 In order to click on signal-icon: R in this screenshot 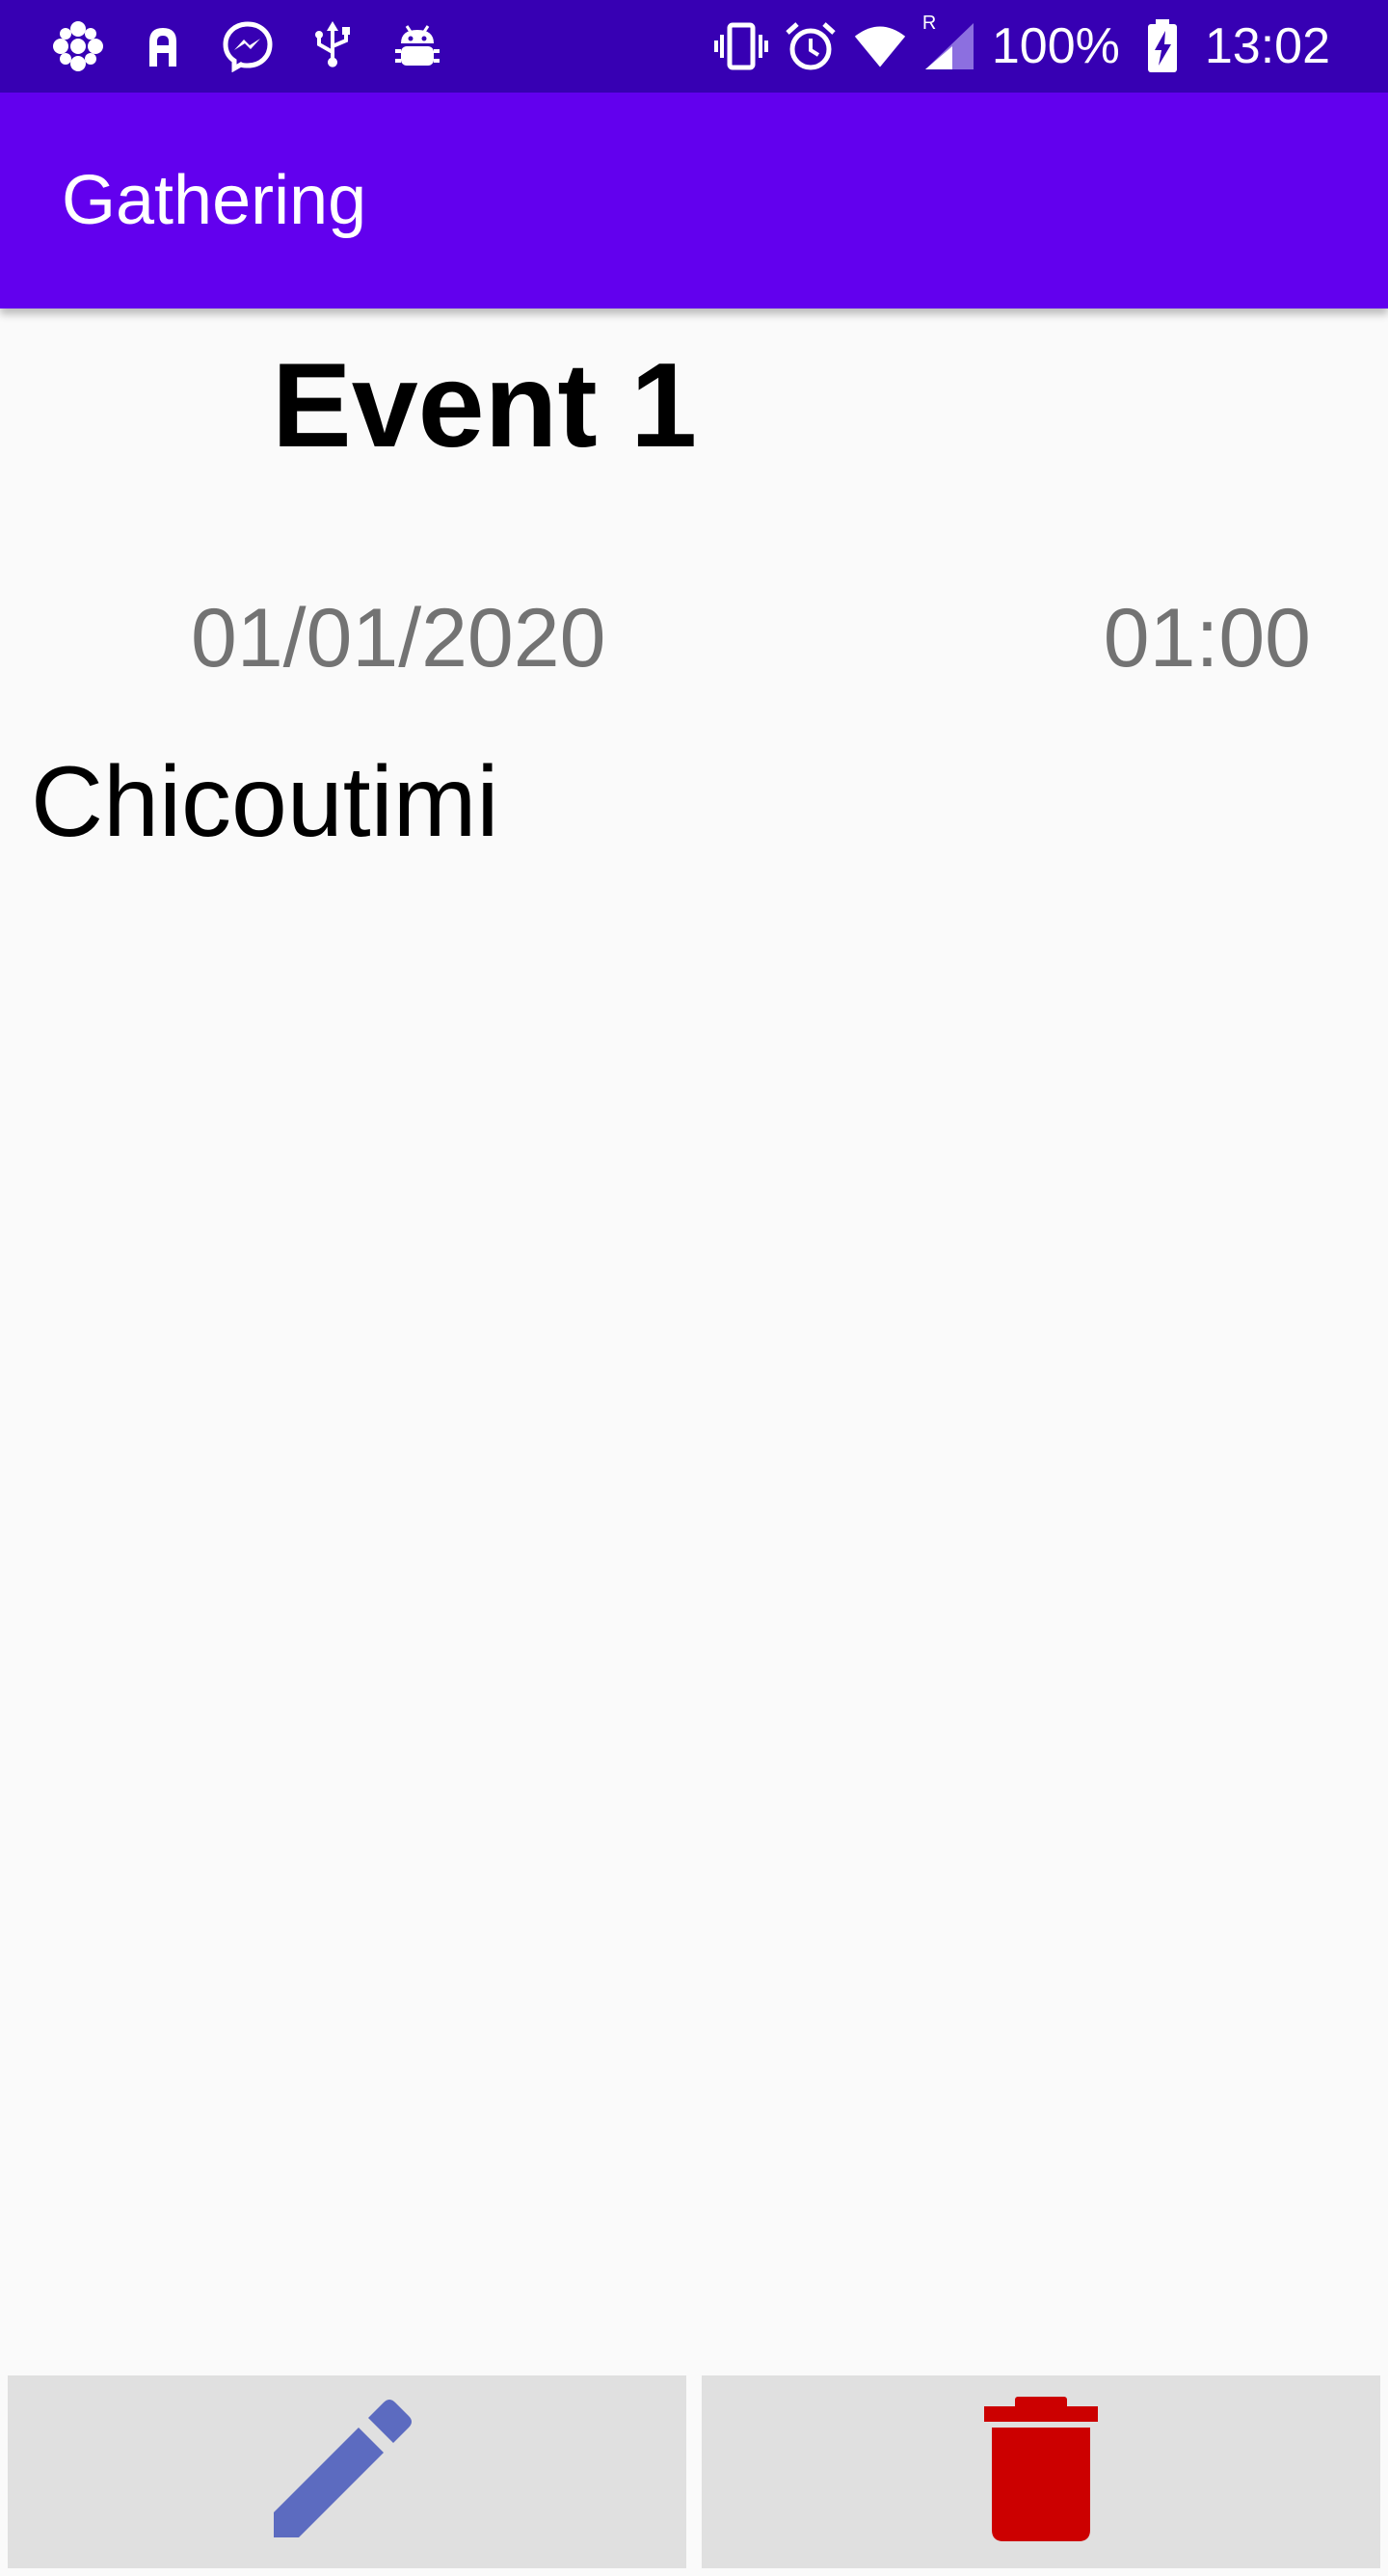, I will do `click(949, 43)`.